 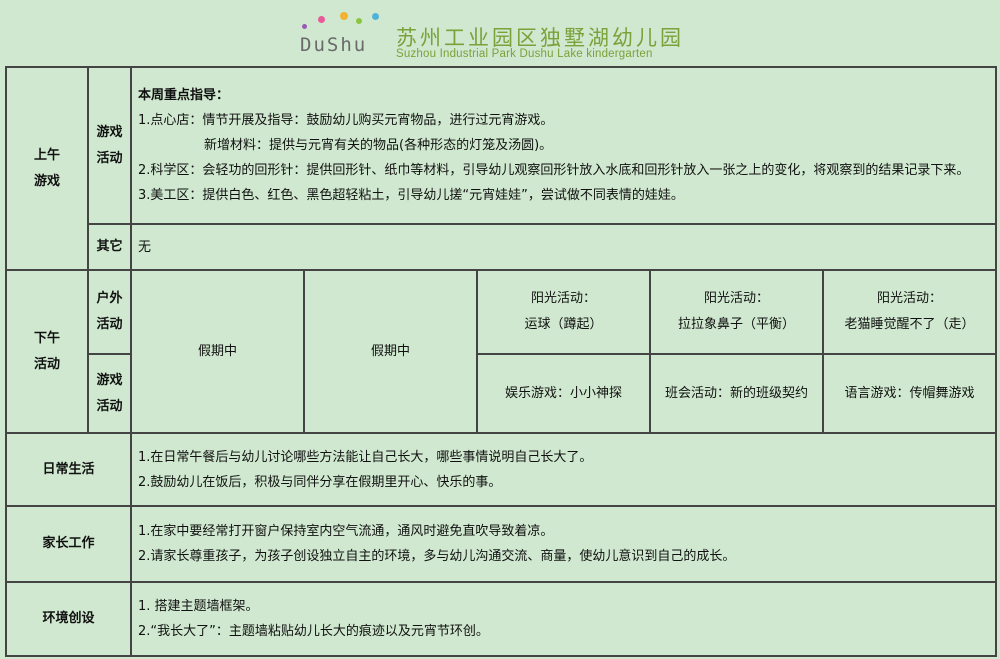 What do you see at coordinates (47, 351) in the screenshot?
I see `afternoon-label: 下午 活动` at bounding box center [47, 351].